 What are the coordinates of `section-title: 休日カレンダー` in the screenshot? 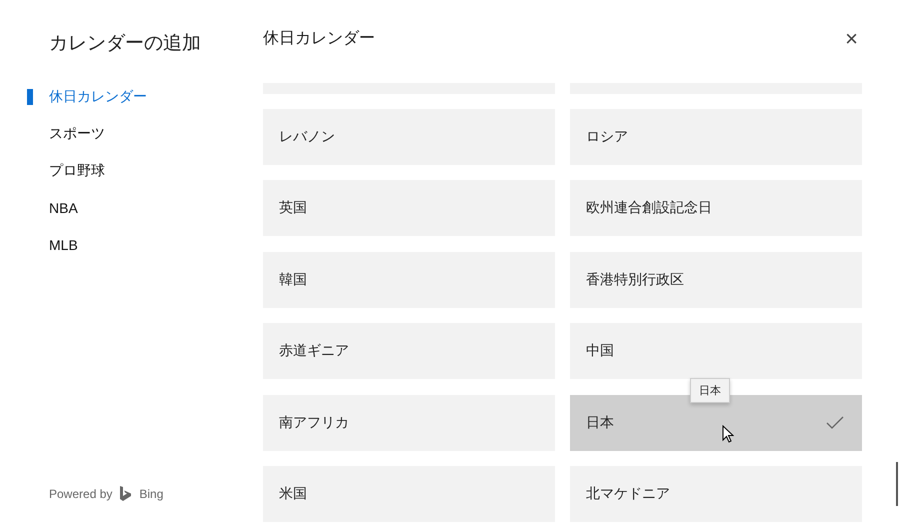 It's located at (319, 39).